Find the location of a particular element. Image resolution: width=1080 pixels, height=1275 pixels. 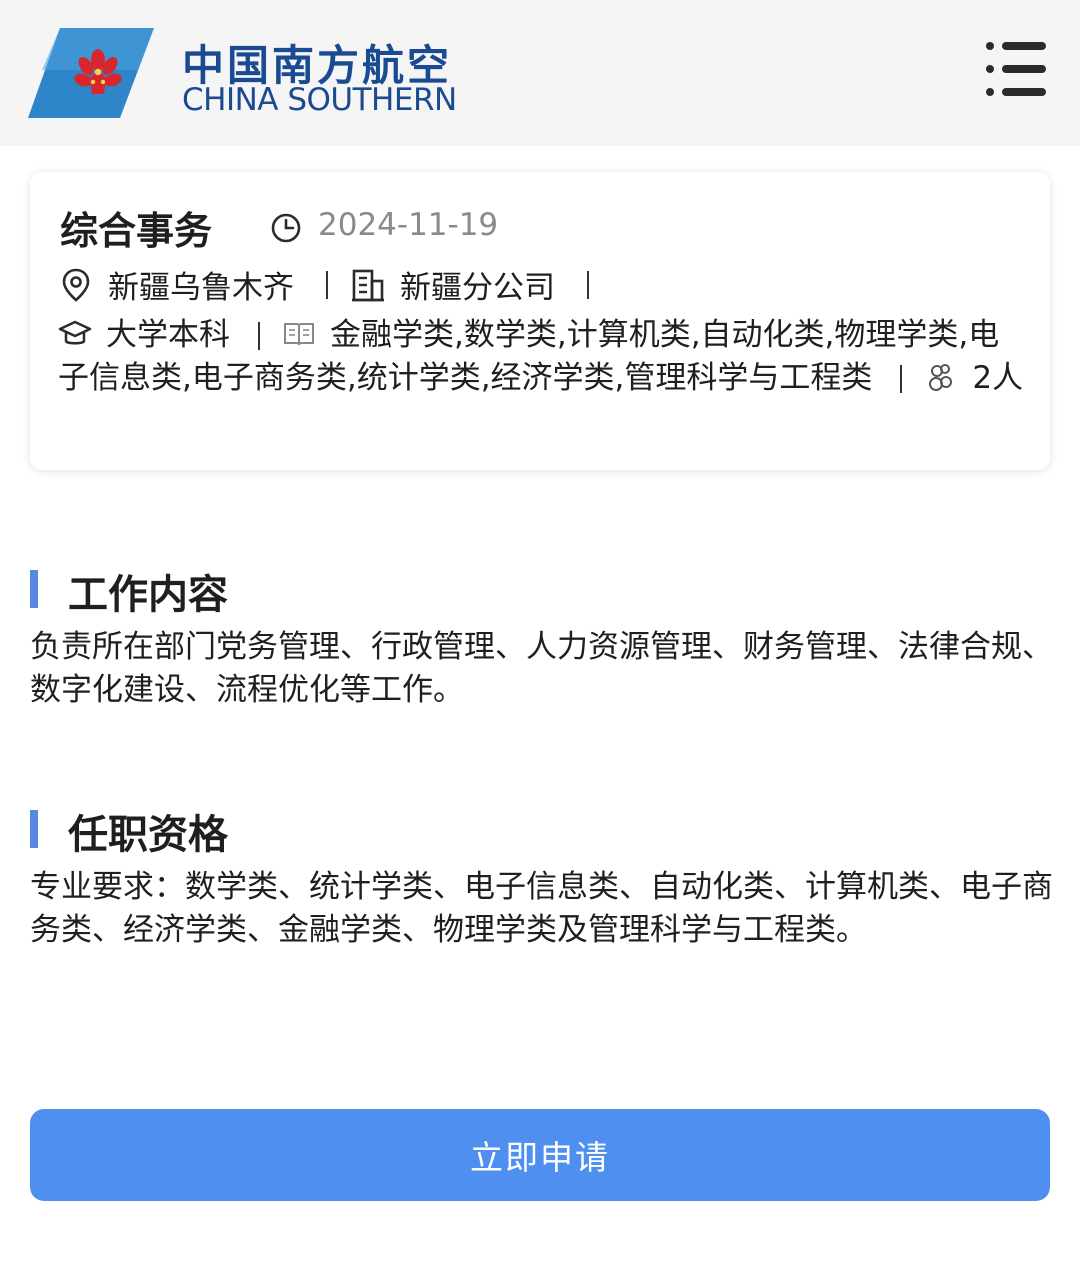

clock-icon is located at coordinates (286, 228).